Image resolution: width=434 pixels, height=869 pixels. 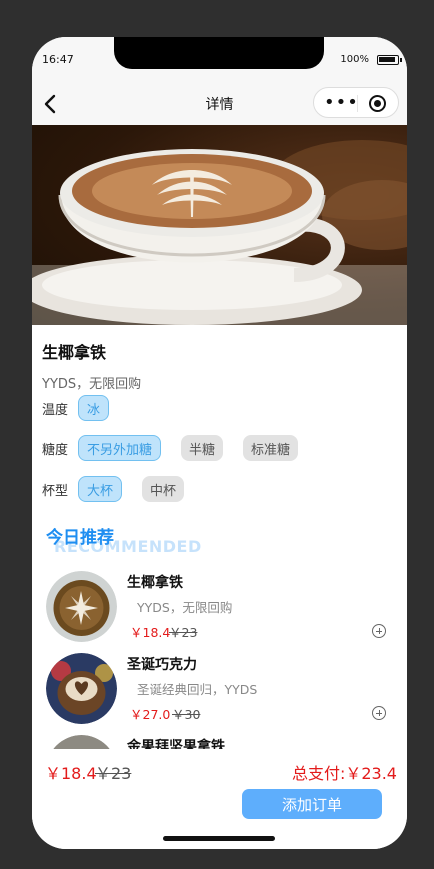 What do you see at coordinates (55, 491) in the screenshot?
I see `option-label: 杯型` at bounding box center [55, 491].